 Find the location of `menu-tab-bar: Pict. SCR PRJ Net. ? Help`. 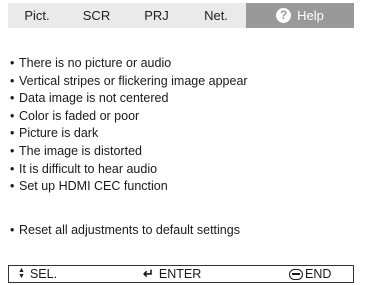

menu-tab-bar: Pict. SCR PRJ Net. ? Help is located at coordinates (181, 15).